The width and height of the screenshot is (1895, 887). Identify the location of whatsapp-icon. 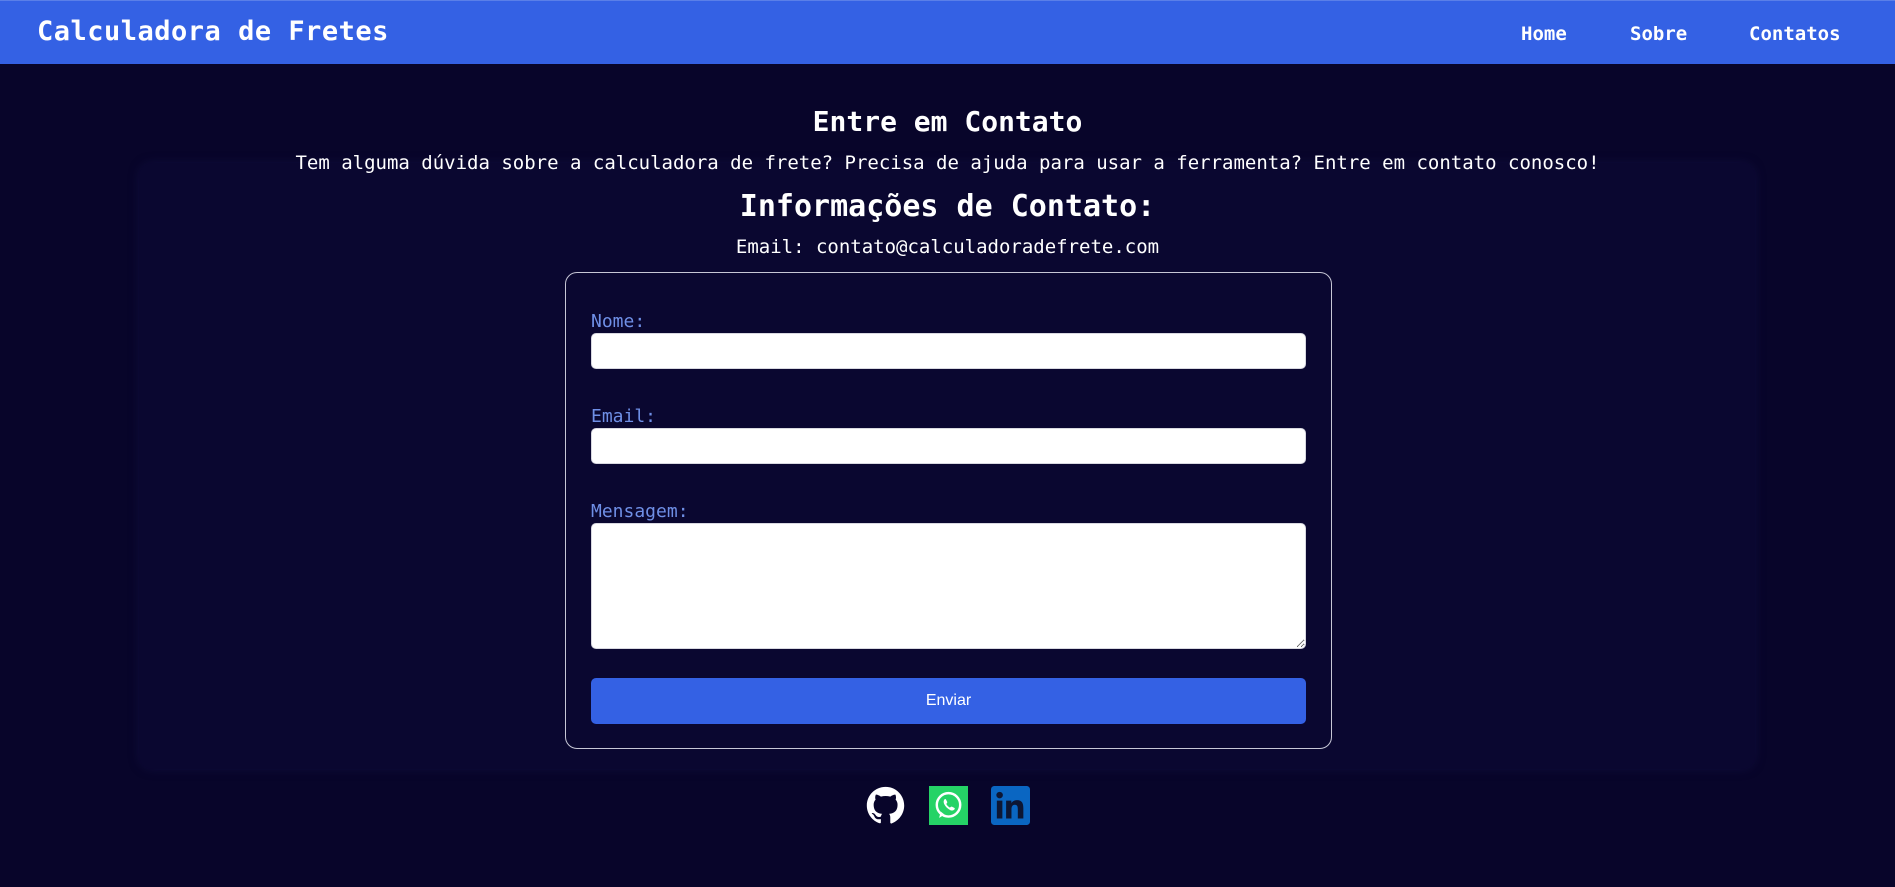
(948, 805).